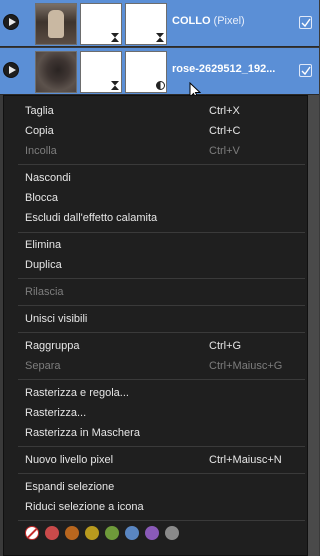  I want to click on menu-item-shortcut: Ctrl+G, so click(225, 346).